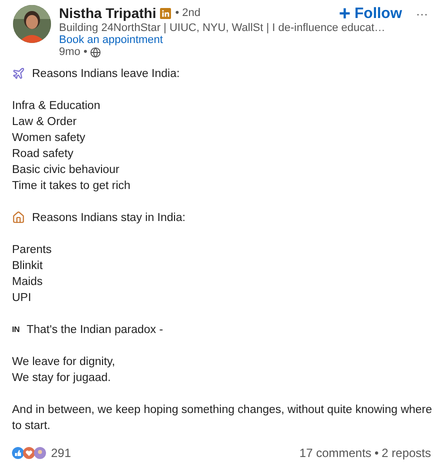  I want to click on post-text-line: Infra & Education, so click(56, 106).